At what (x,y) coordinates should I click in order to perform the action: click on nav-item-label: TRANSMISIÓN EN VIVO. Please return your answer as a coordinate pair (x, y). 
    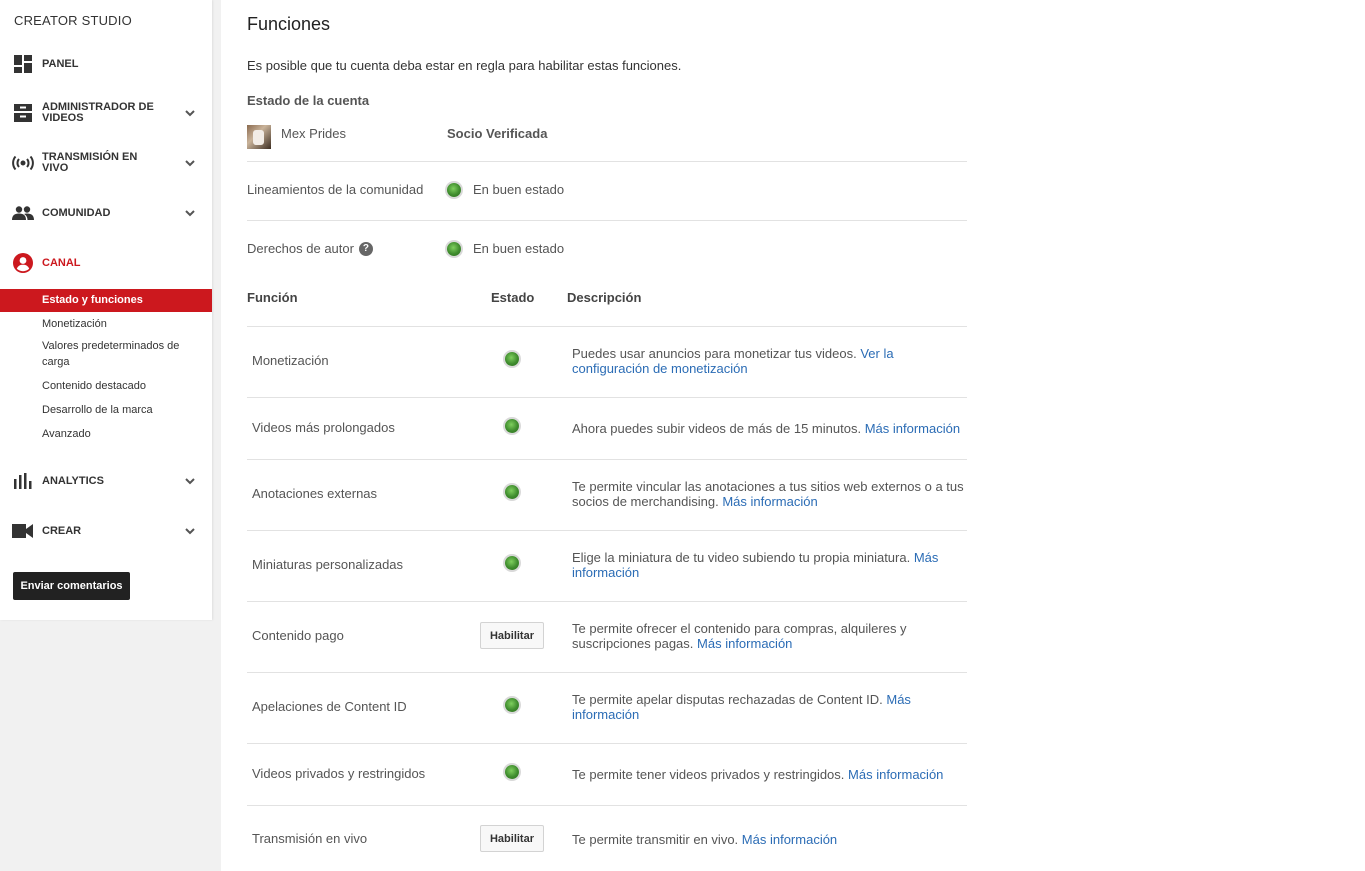
    Looking at the image, I should click on (90, 162).